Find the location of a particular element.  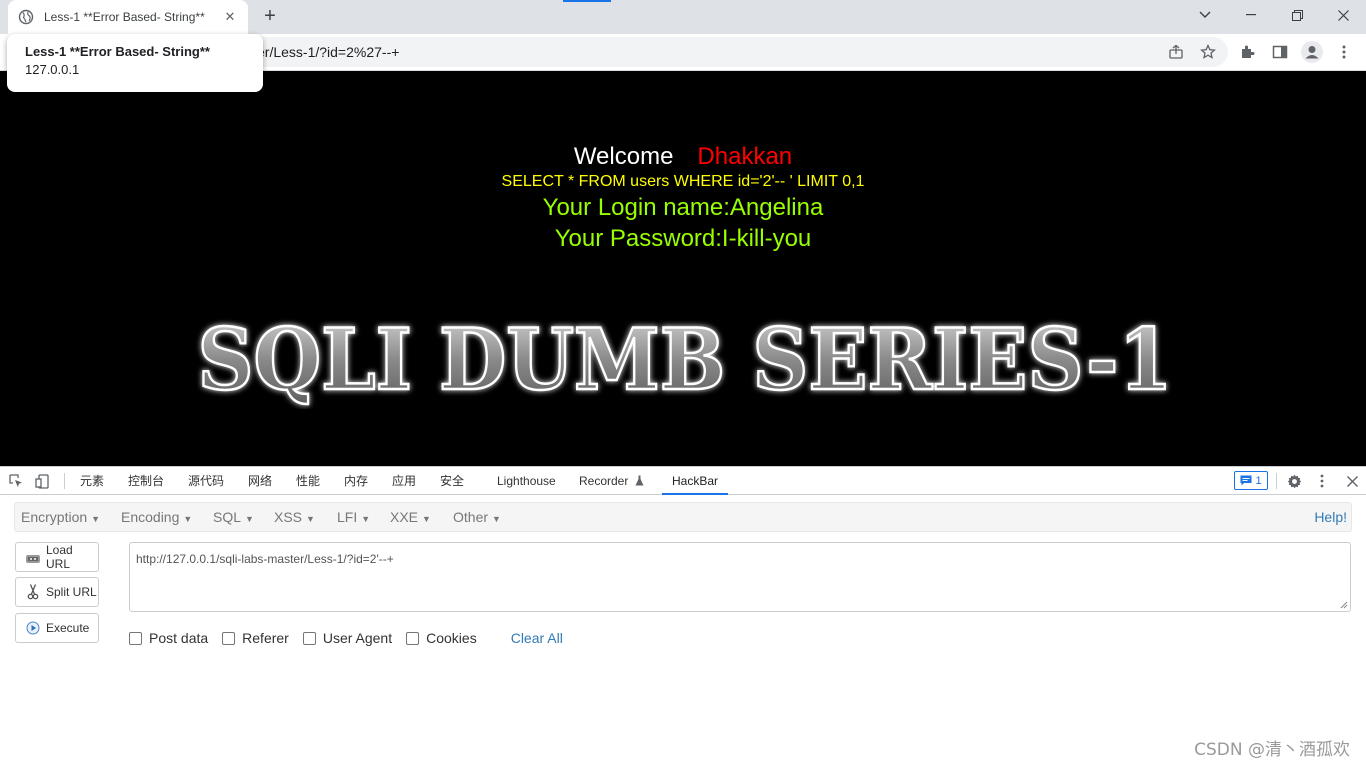

welcome-name: Dhakkan is located at coordinates (745, 156).